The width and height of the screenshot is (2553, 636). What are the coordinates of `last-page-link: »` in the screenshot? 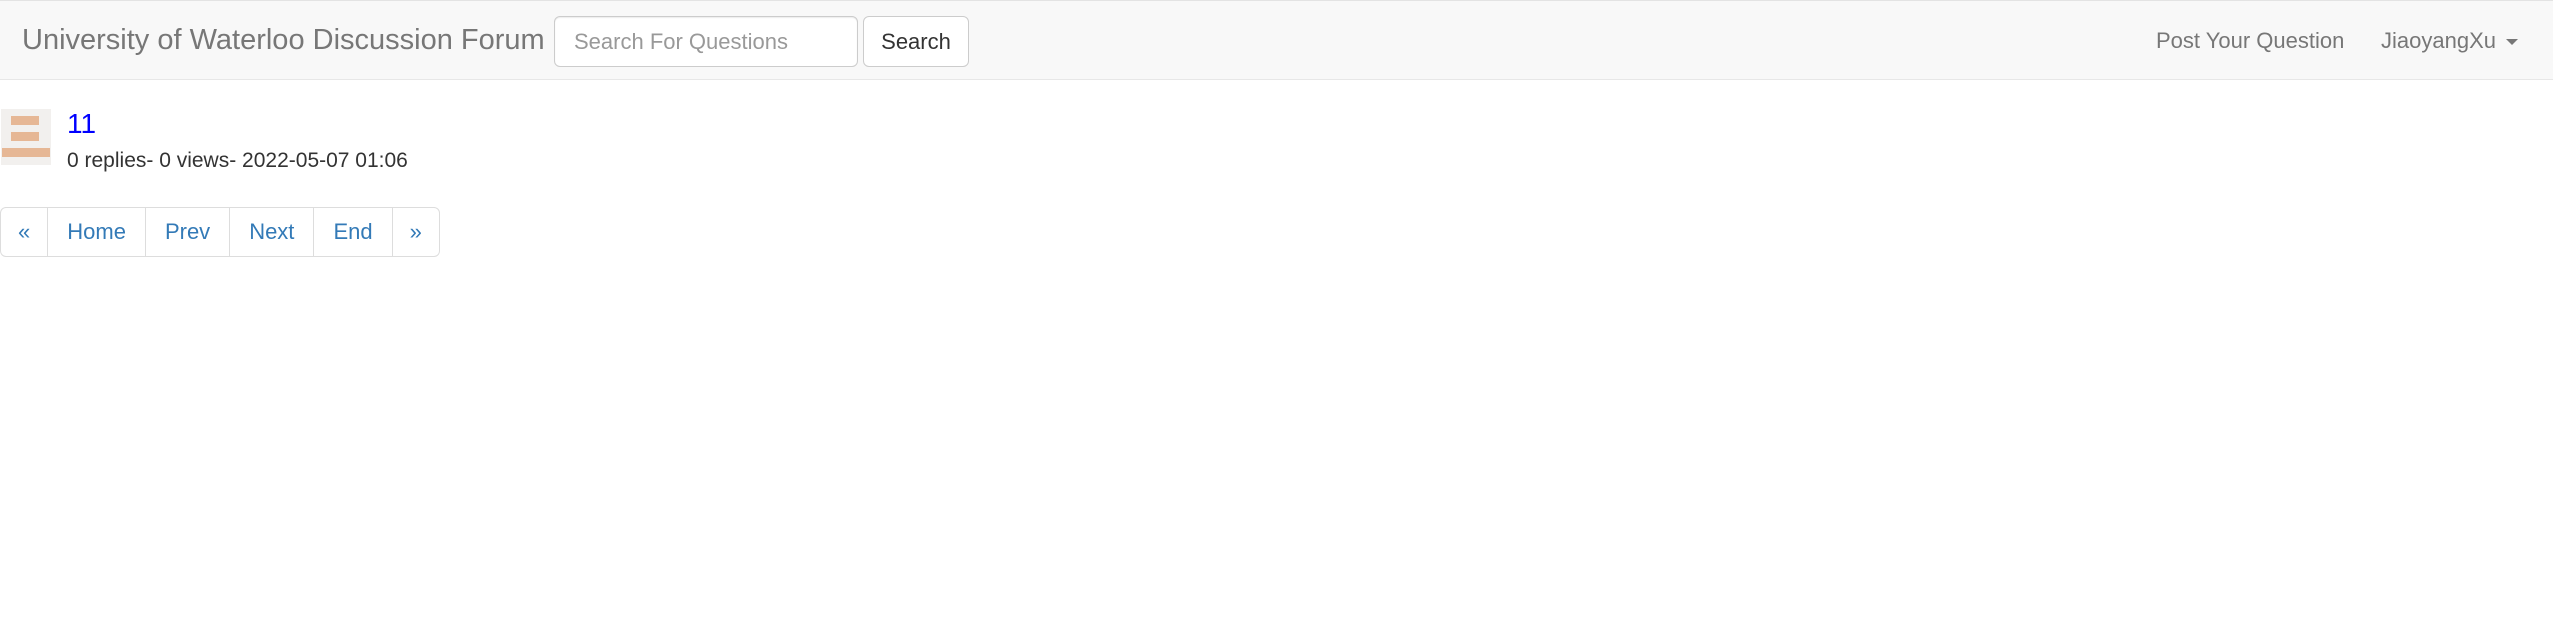 It's located at (415, 232).